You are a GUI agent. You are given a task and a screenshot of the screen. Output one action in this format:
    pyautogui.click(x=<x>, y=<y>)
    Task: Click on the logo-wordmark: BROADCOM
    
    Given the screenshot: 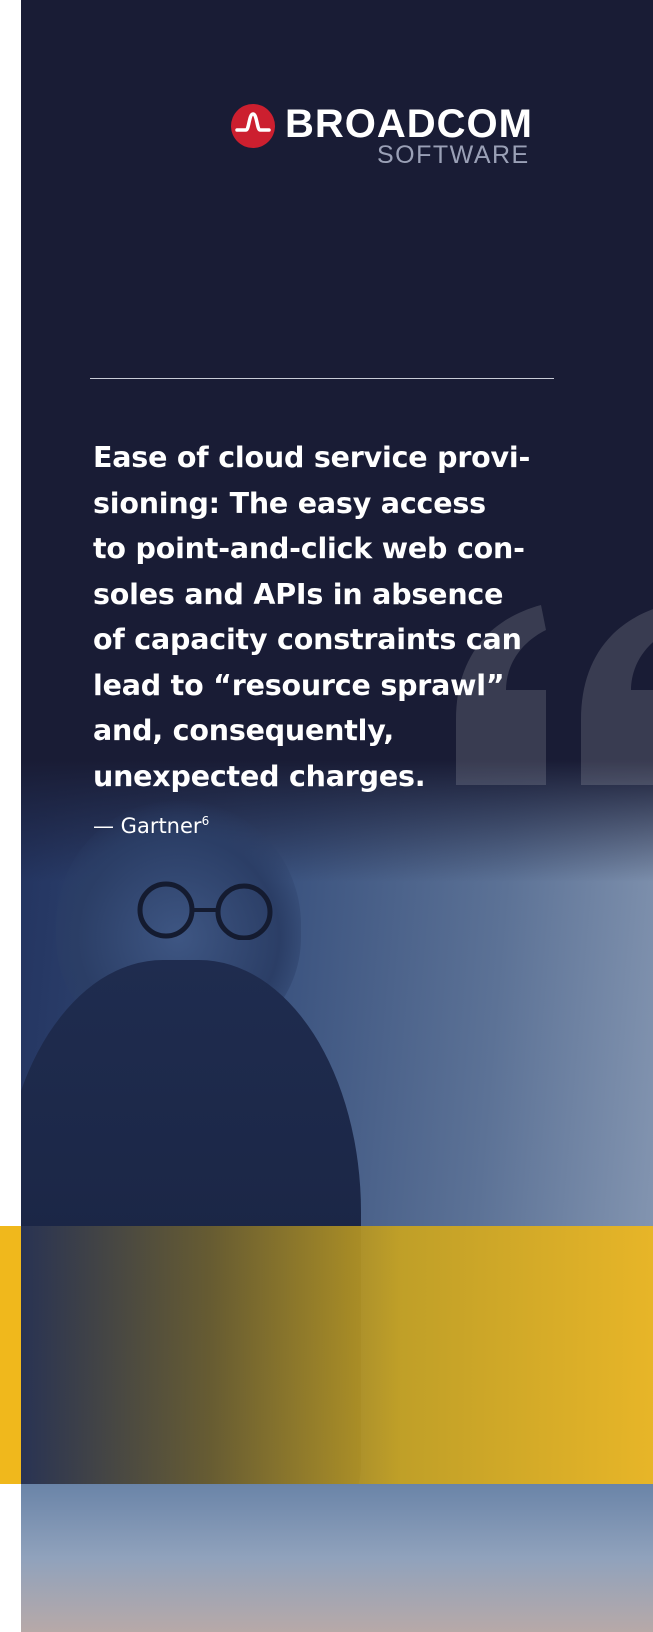 What is the action you would take?
    pyautogui.click(x=409, y=124)
    